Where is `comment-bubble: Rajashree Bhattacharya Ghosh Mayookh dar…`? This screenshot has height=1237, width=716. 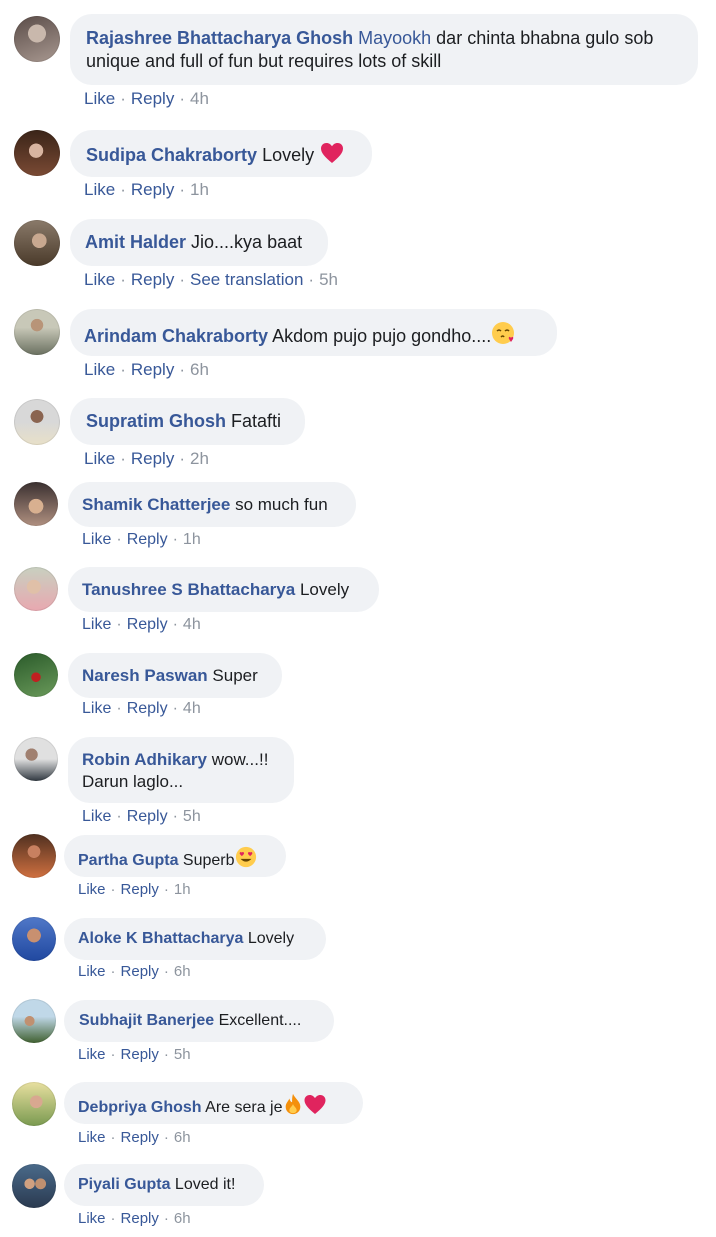
comment-bubble: Rajashree Bhattacharya Ghosh Mayookh dar… is located at coordinates (384, 49).